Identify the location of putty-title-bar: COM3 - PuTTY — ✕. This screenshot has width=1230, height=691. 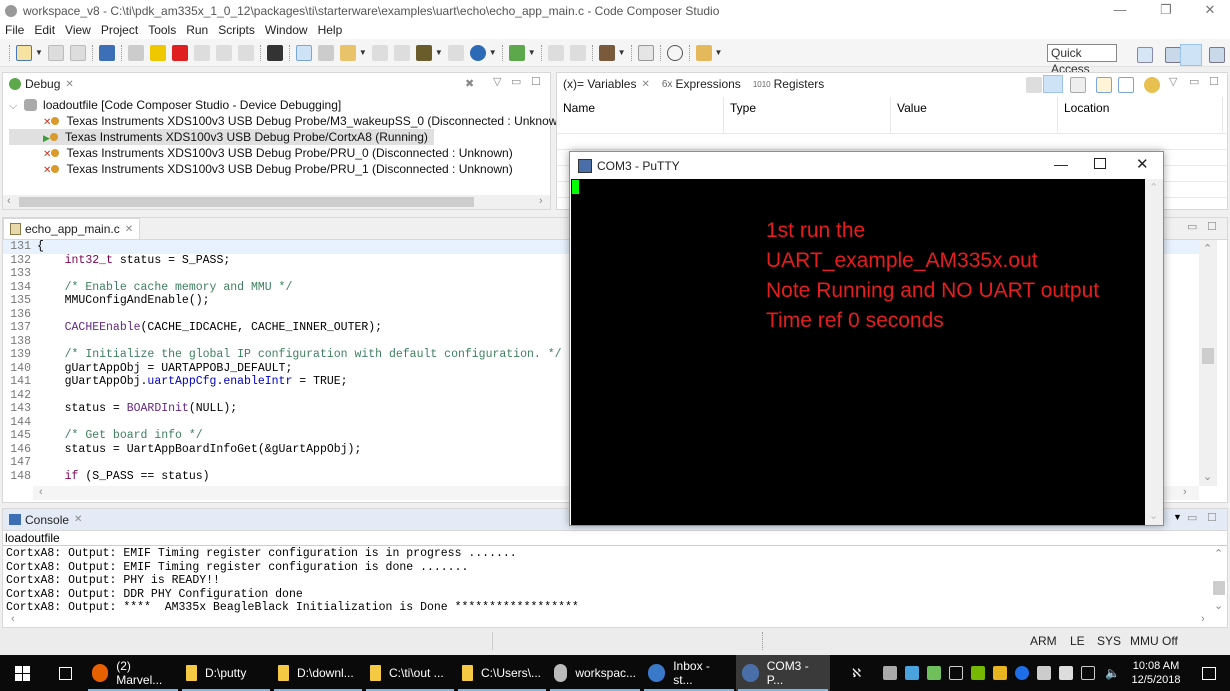
(866, 165).